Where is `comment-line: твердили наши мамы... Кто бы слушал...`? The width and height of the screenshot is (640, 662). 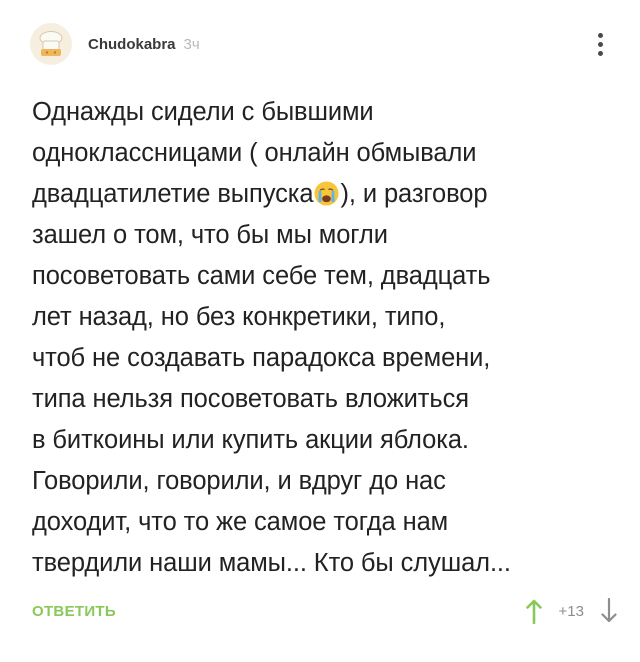
comment-line: твердили наши мамы... Кто бы слушал... is located at coordinates (271, 563).